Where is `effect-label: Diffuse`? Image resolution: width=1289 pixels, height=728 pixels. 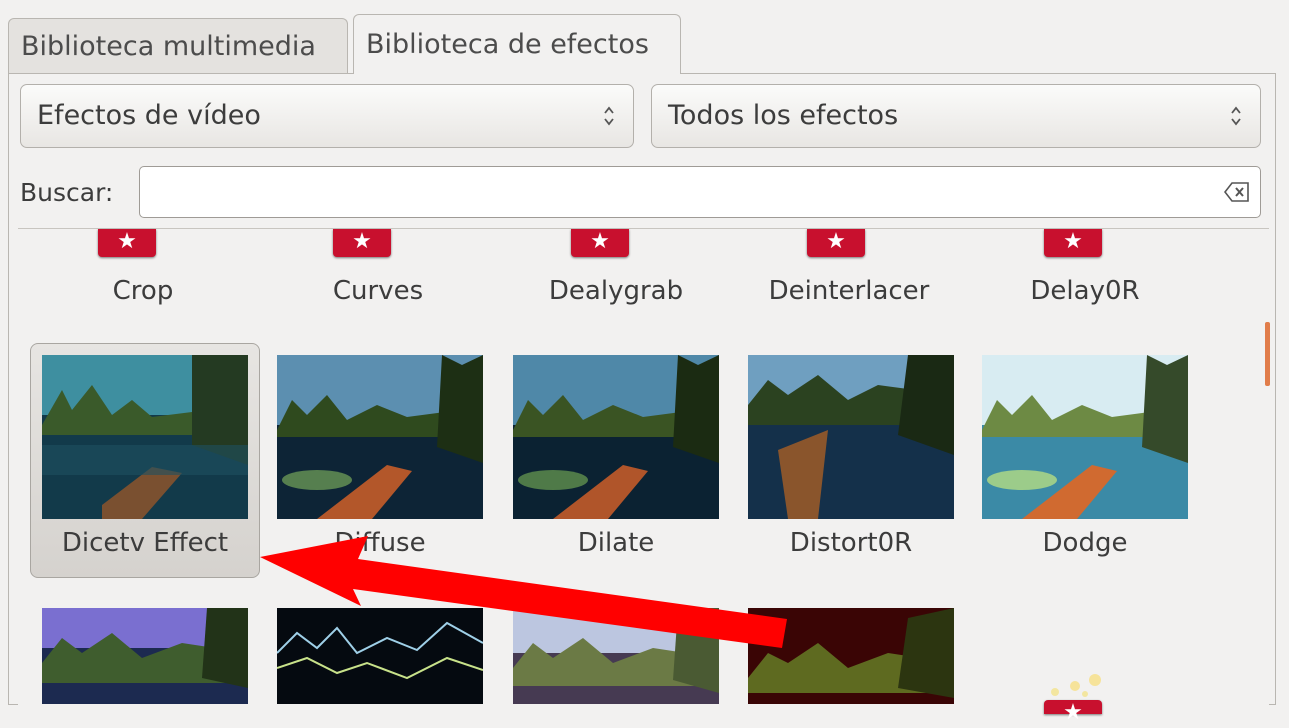
effect-label: Diffuse is located at coordinates (380, 543).